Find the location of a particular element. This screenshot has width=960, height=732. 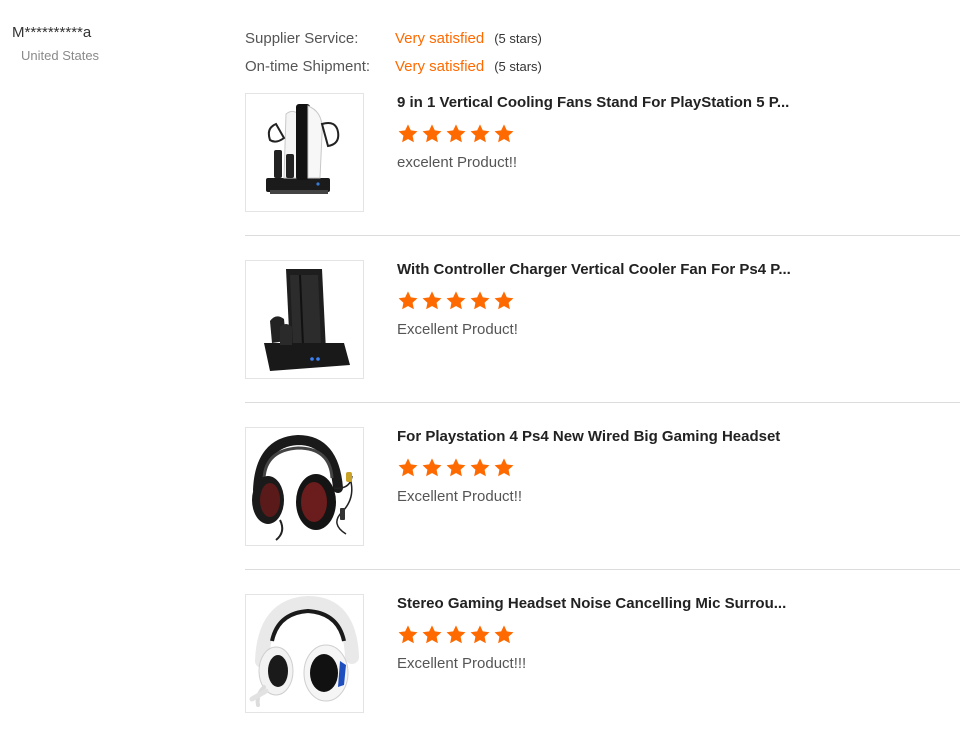

review-comment: Excellent Product!!! is located at coordinates (462, 663).